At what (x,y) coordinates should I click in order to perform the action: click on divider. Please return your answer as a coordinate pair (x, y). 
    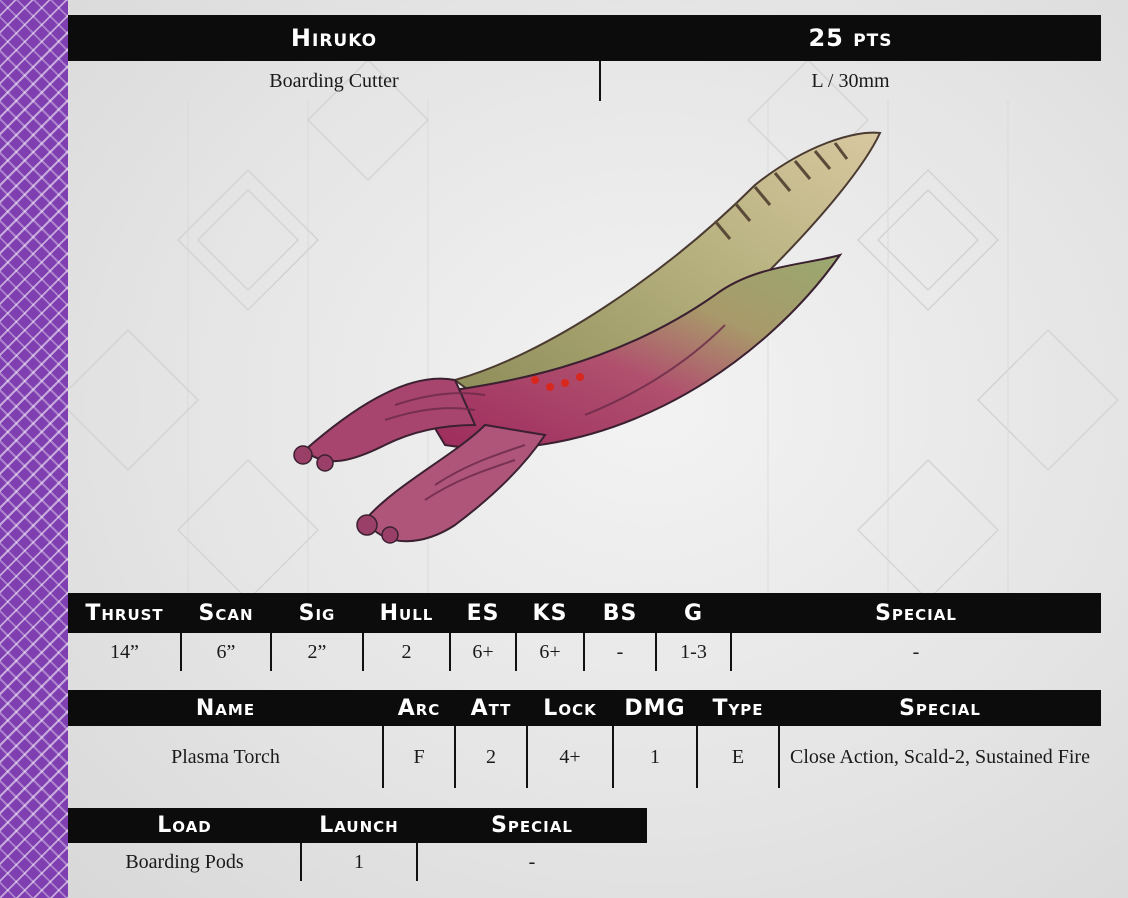
    Looking at the image, I should click on (779, 757).